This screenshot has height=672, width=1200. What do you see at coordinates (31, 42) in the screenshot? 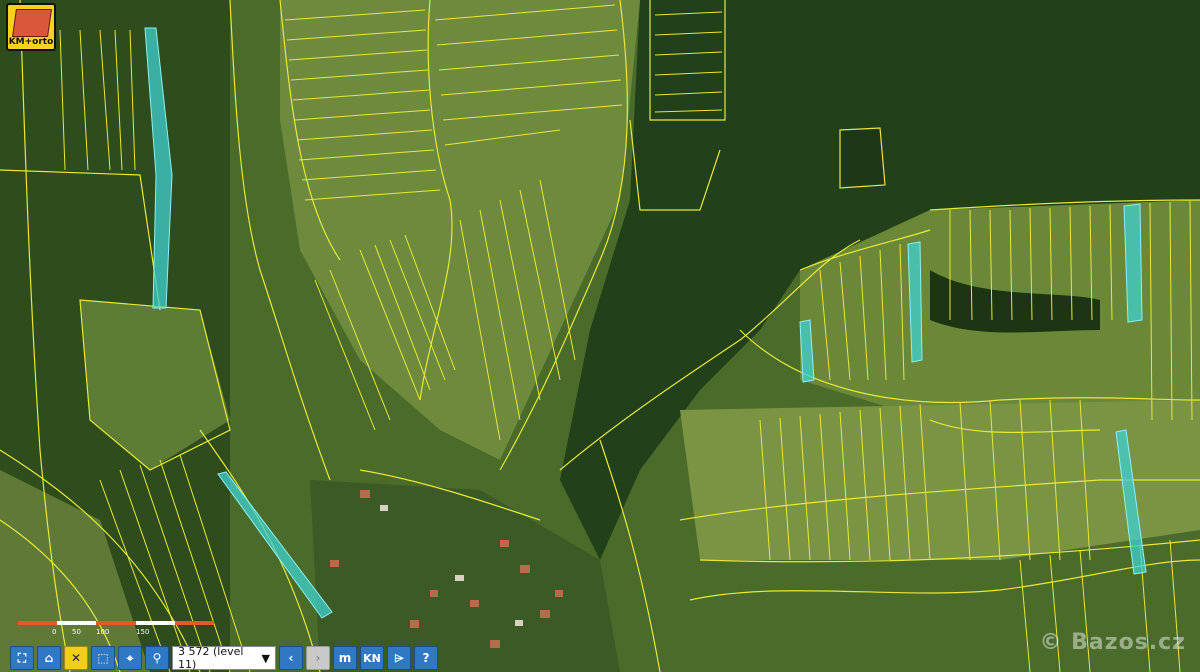
I see `logo-label: KM+orto` at bounding box center [31, 42].